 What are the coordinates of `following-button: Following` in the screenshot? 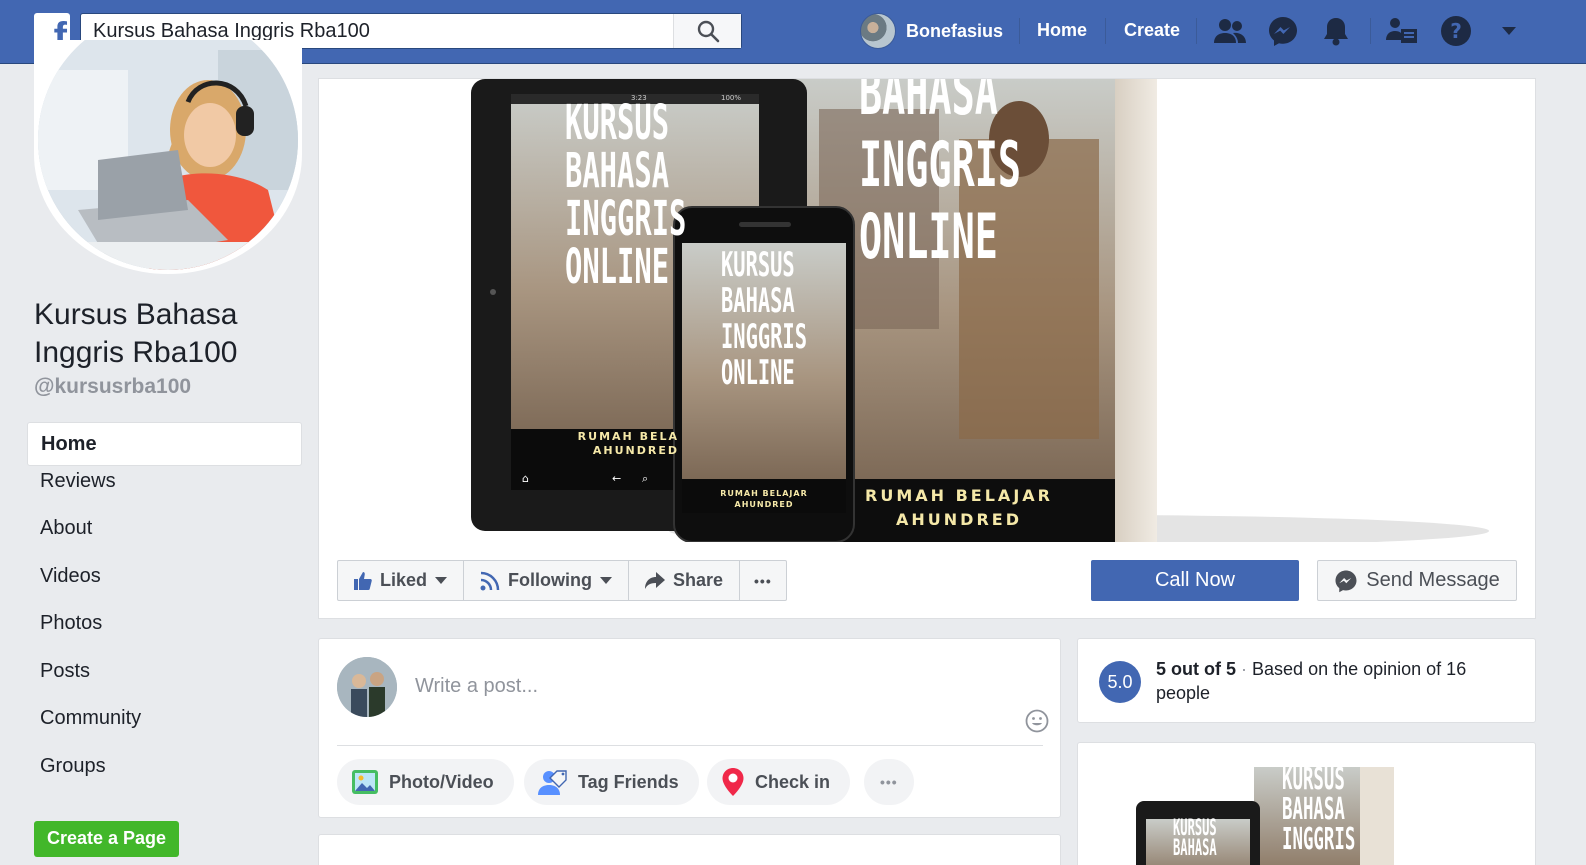 It's located at (546, 580).